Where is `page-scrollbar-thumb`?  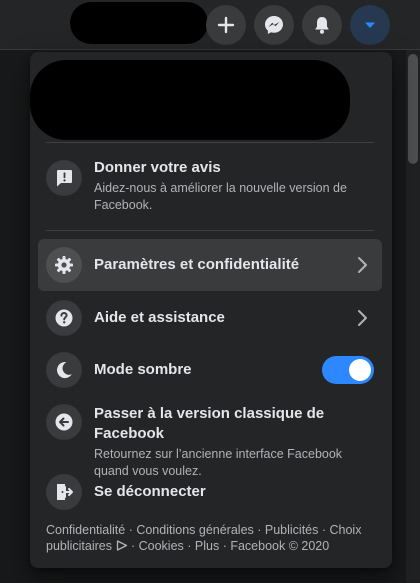
page-scrollbar-thumb is located at coordinates (413, 109).